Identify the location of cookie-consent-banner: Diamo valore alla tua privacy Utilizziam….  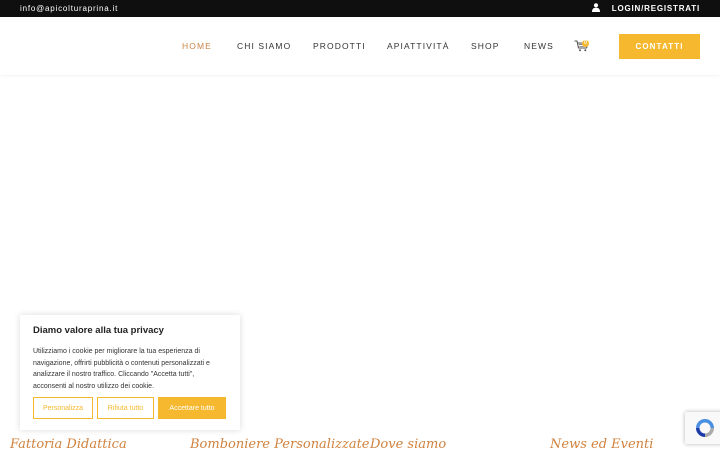
(130, 372).